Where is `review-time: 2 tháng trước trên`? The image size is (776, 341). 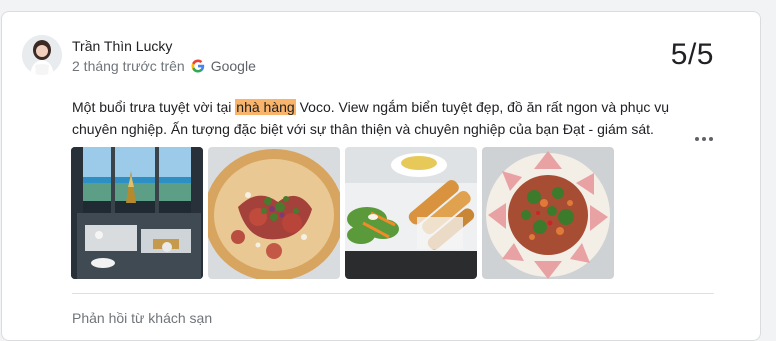 review-time: 2 tháng trước trên is located at coordinates (128, 66).